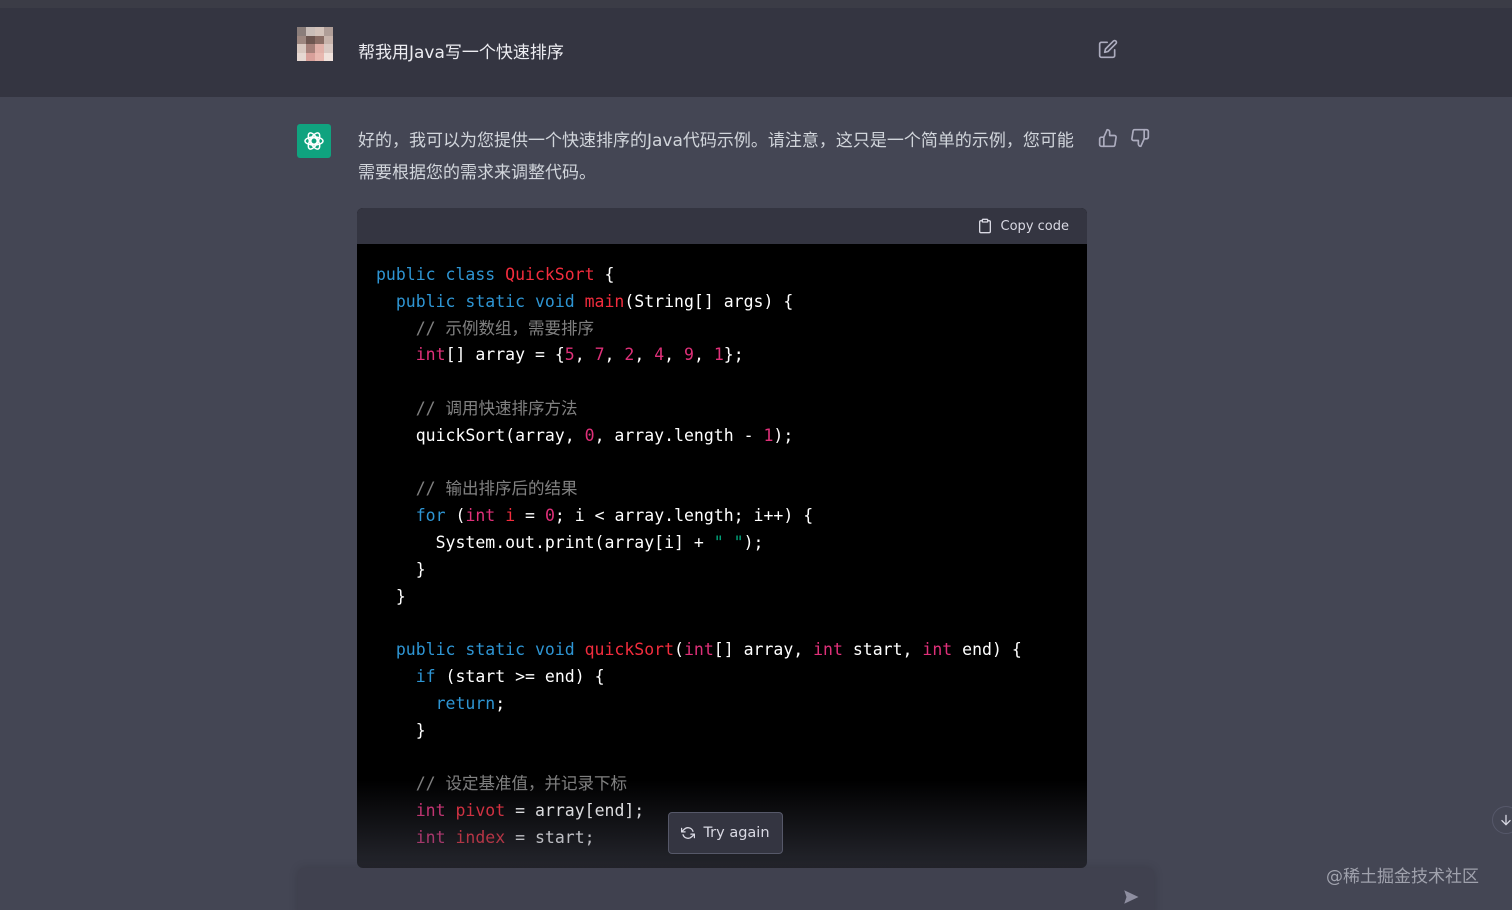 This screenshot has height=910, width=1512. Describe the element at coordinates (629, 355) in the screenshot. I see `code-token: 2` at that location.